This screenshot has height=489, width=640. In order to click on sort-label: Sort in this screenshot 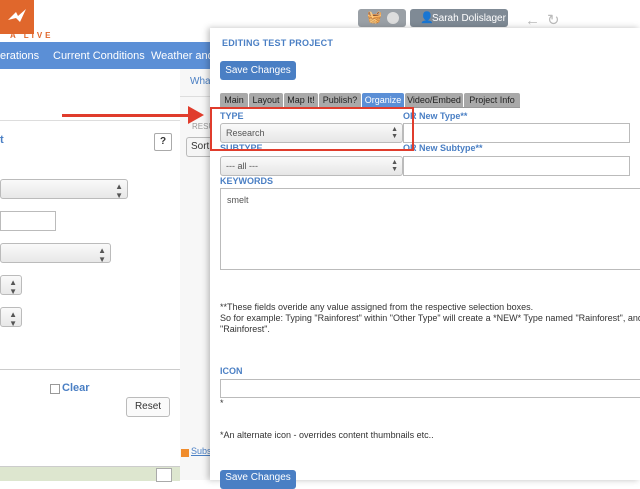, I will do `click(200, 146)`.